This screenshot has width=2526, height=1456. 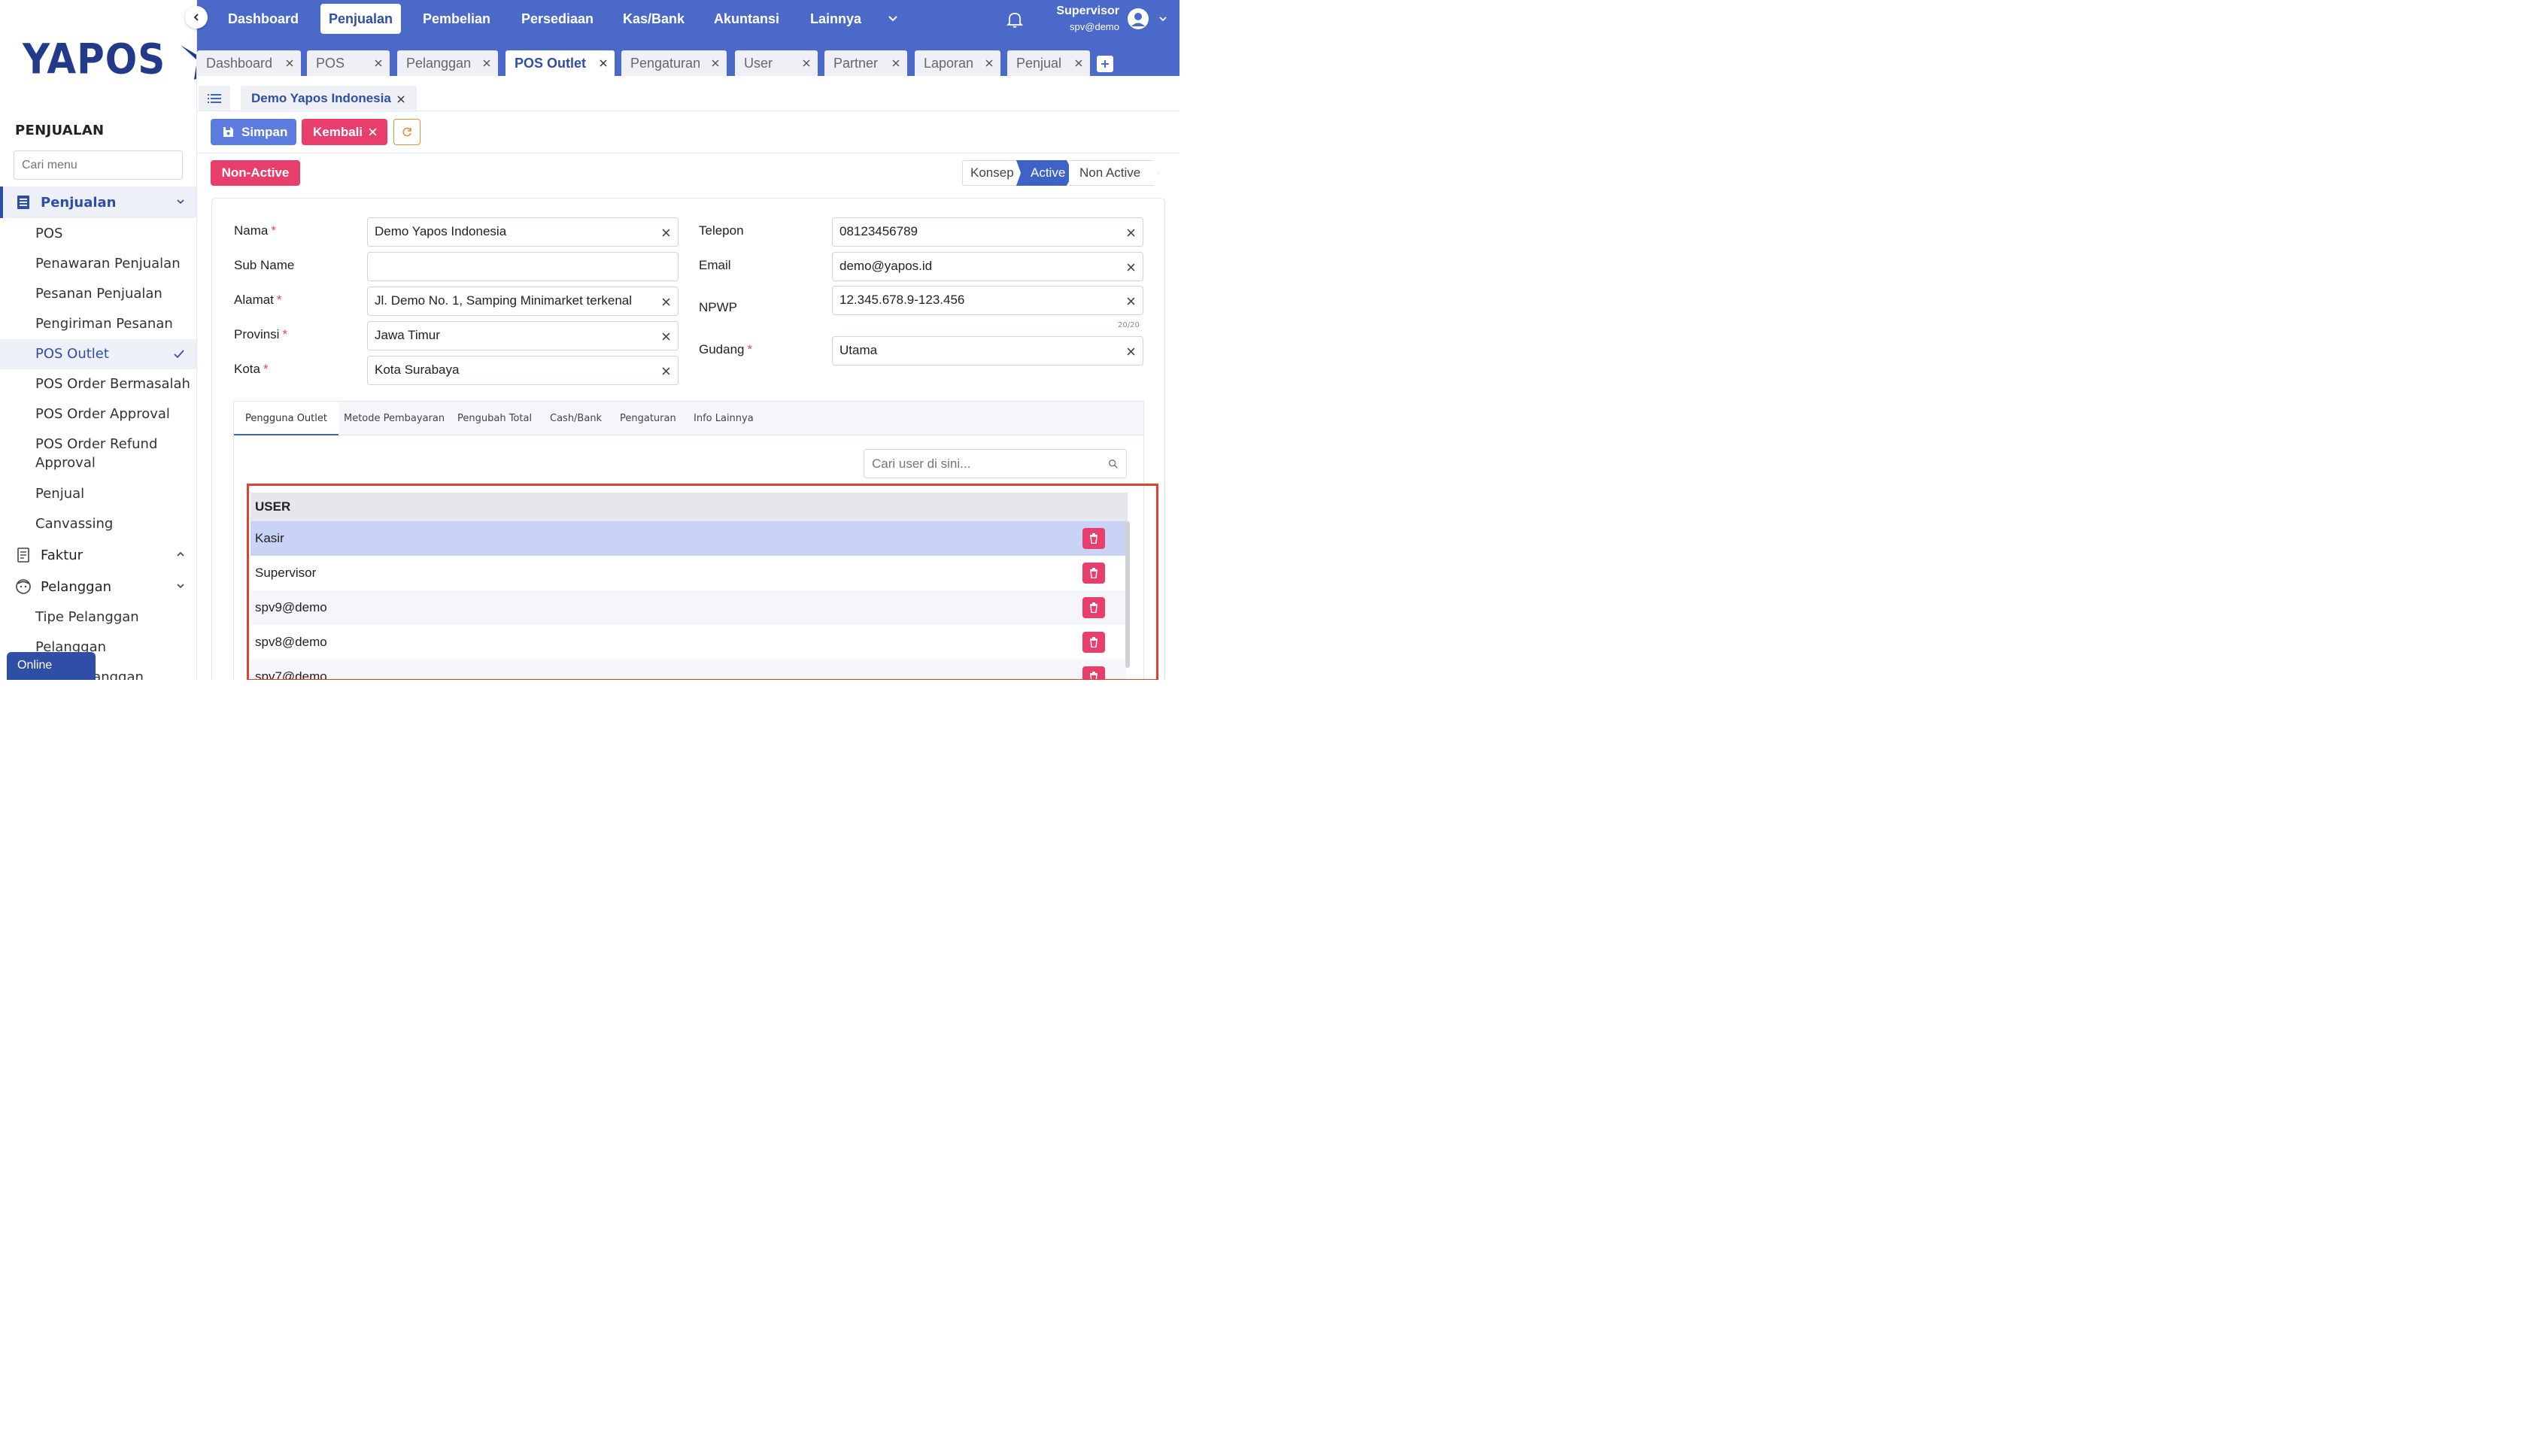 What do you see at coordinates (256, 173) in the screenshot?
I see `non-active-button: Non-Active` at bounding box center [256, 173].